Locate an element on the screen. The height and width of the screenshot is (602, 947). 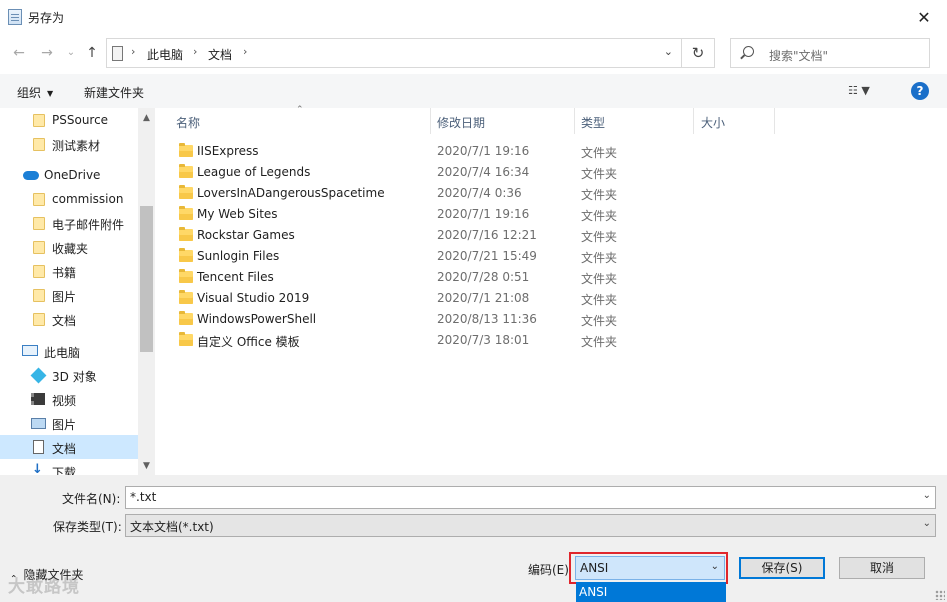
column-header-type: 类型 is located at coordinates (634, 121).